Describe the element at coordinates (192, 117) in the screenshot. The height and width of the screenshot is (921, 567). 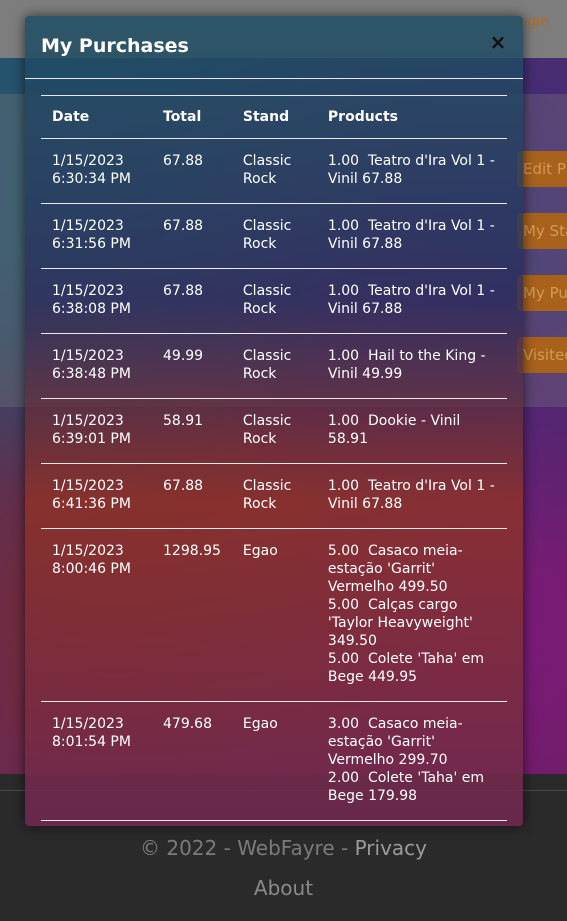
I see `column-header-total: Total` at that location.